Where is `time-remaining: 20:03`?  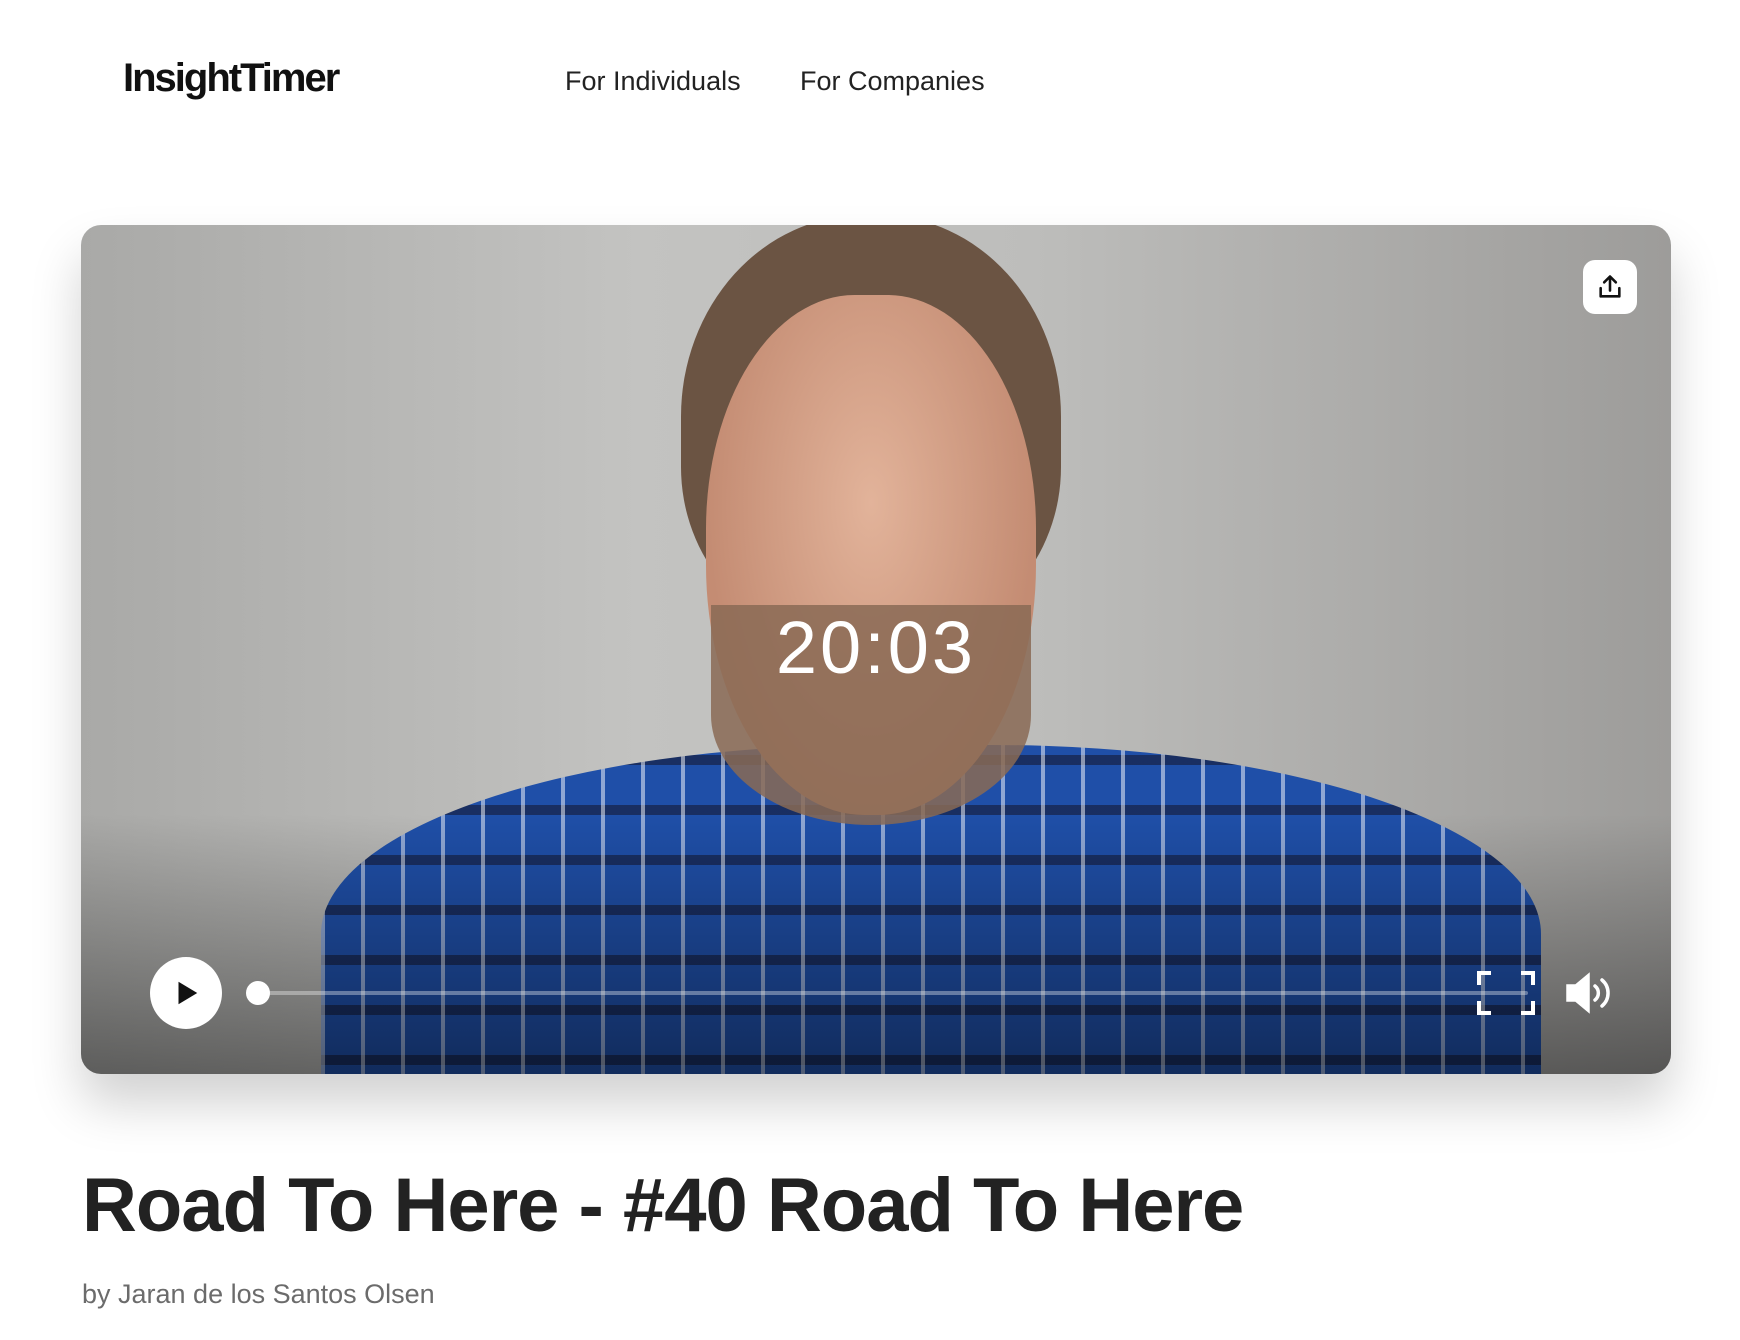
time-remaining: 20:03 is located at coordinates (876, 647).